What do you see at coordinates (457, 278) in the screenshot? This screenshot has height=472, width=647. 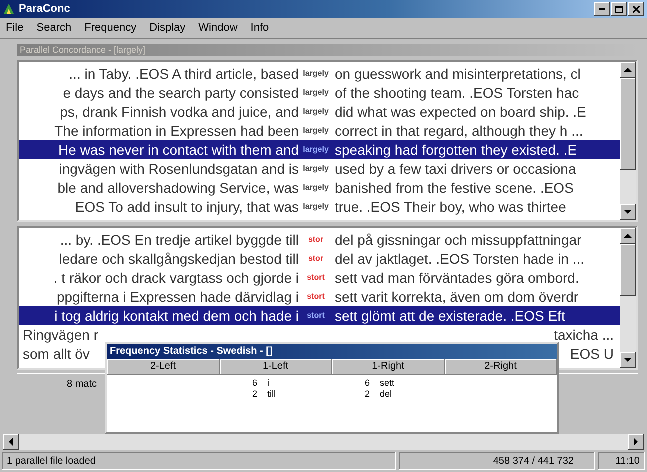 I see `right-context: sett vad man förväntades göra ombord.` at bounding box center [457, 278].